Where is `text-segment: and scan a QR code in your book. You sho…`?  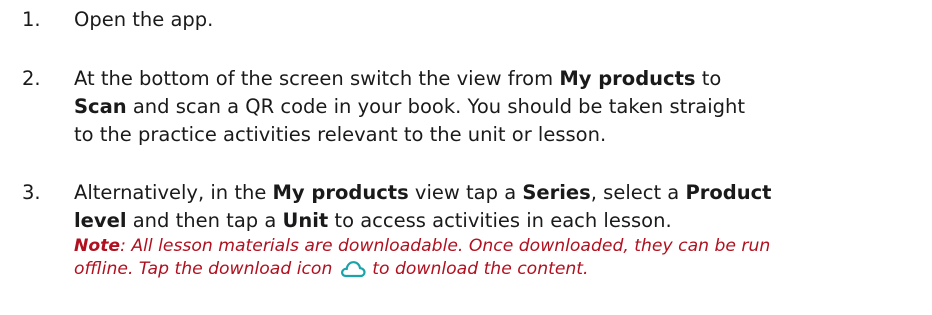
text-segment: and scan a QR code in your book. You sho… is located at coordinates (436, 106).